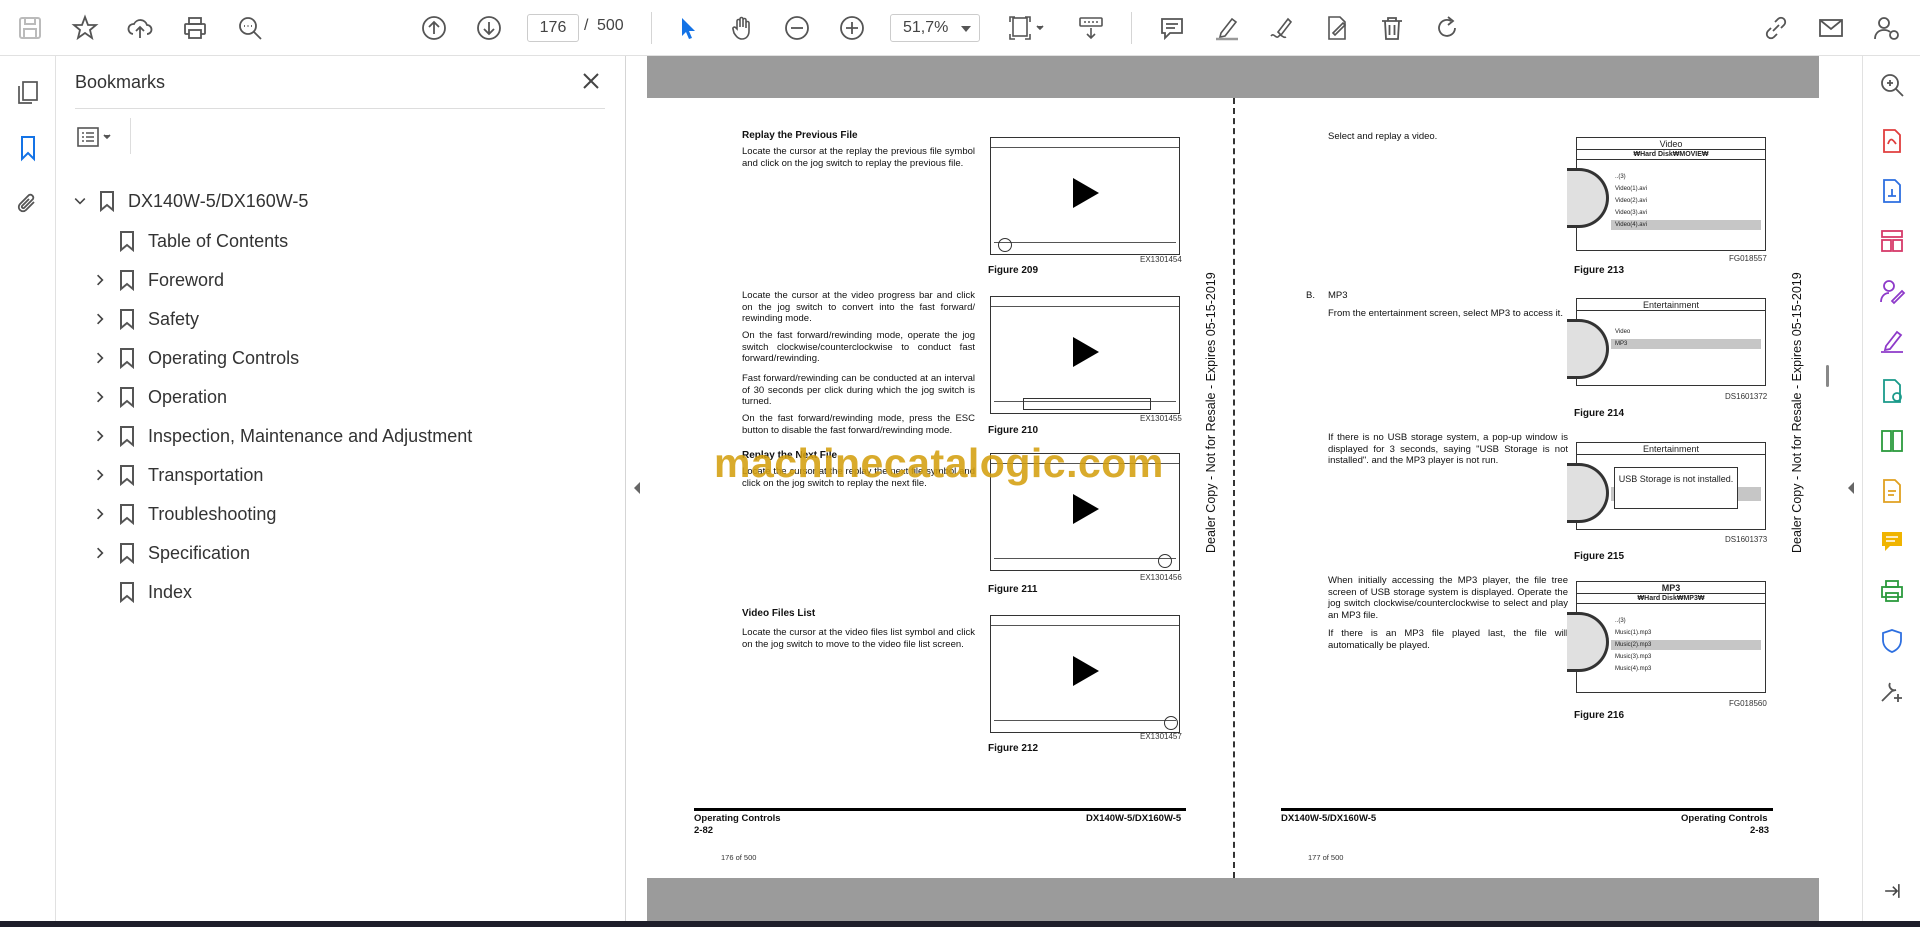 The width and height of the screenshot is (1920, 927). I want to click on panel-divider, so click(340, 108).